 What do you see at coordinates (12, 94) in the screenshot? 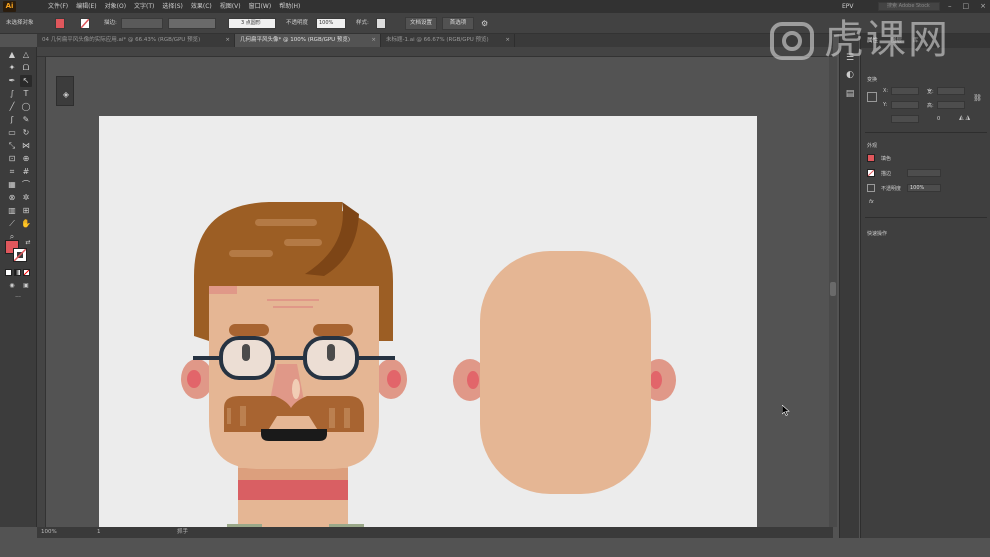
I see `curvature-tool-icon: ∫` at bounding box center [12, 94].